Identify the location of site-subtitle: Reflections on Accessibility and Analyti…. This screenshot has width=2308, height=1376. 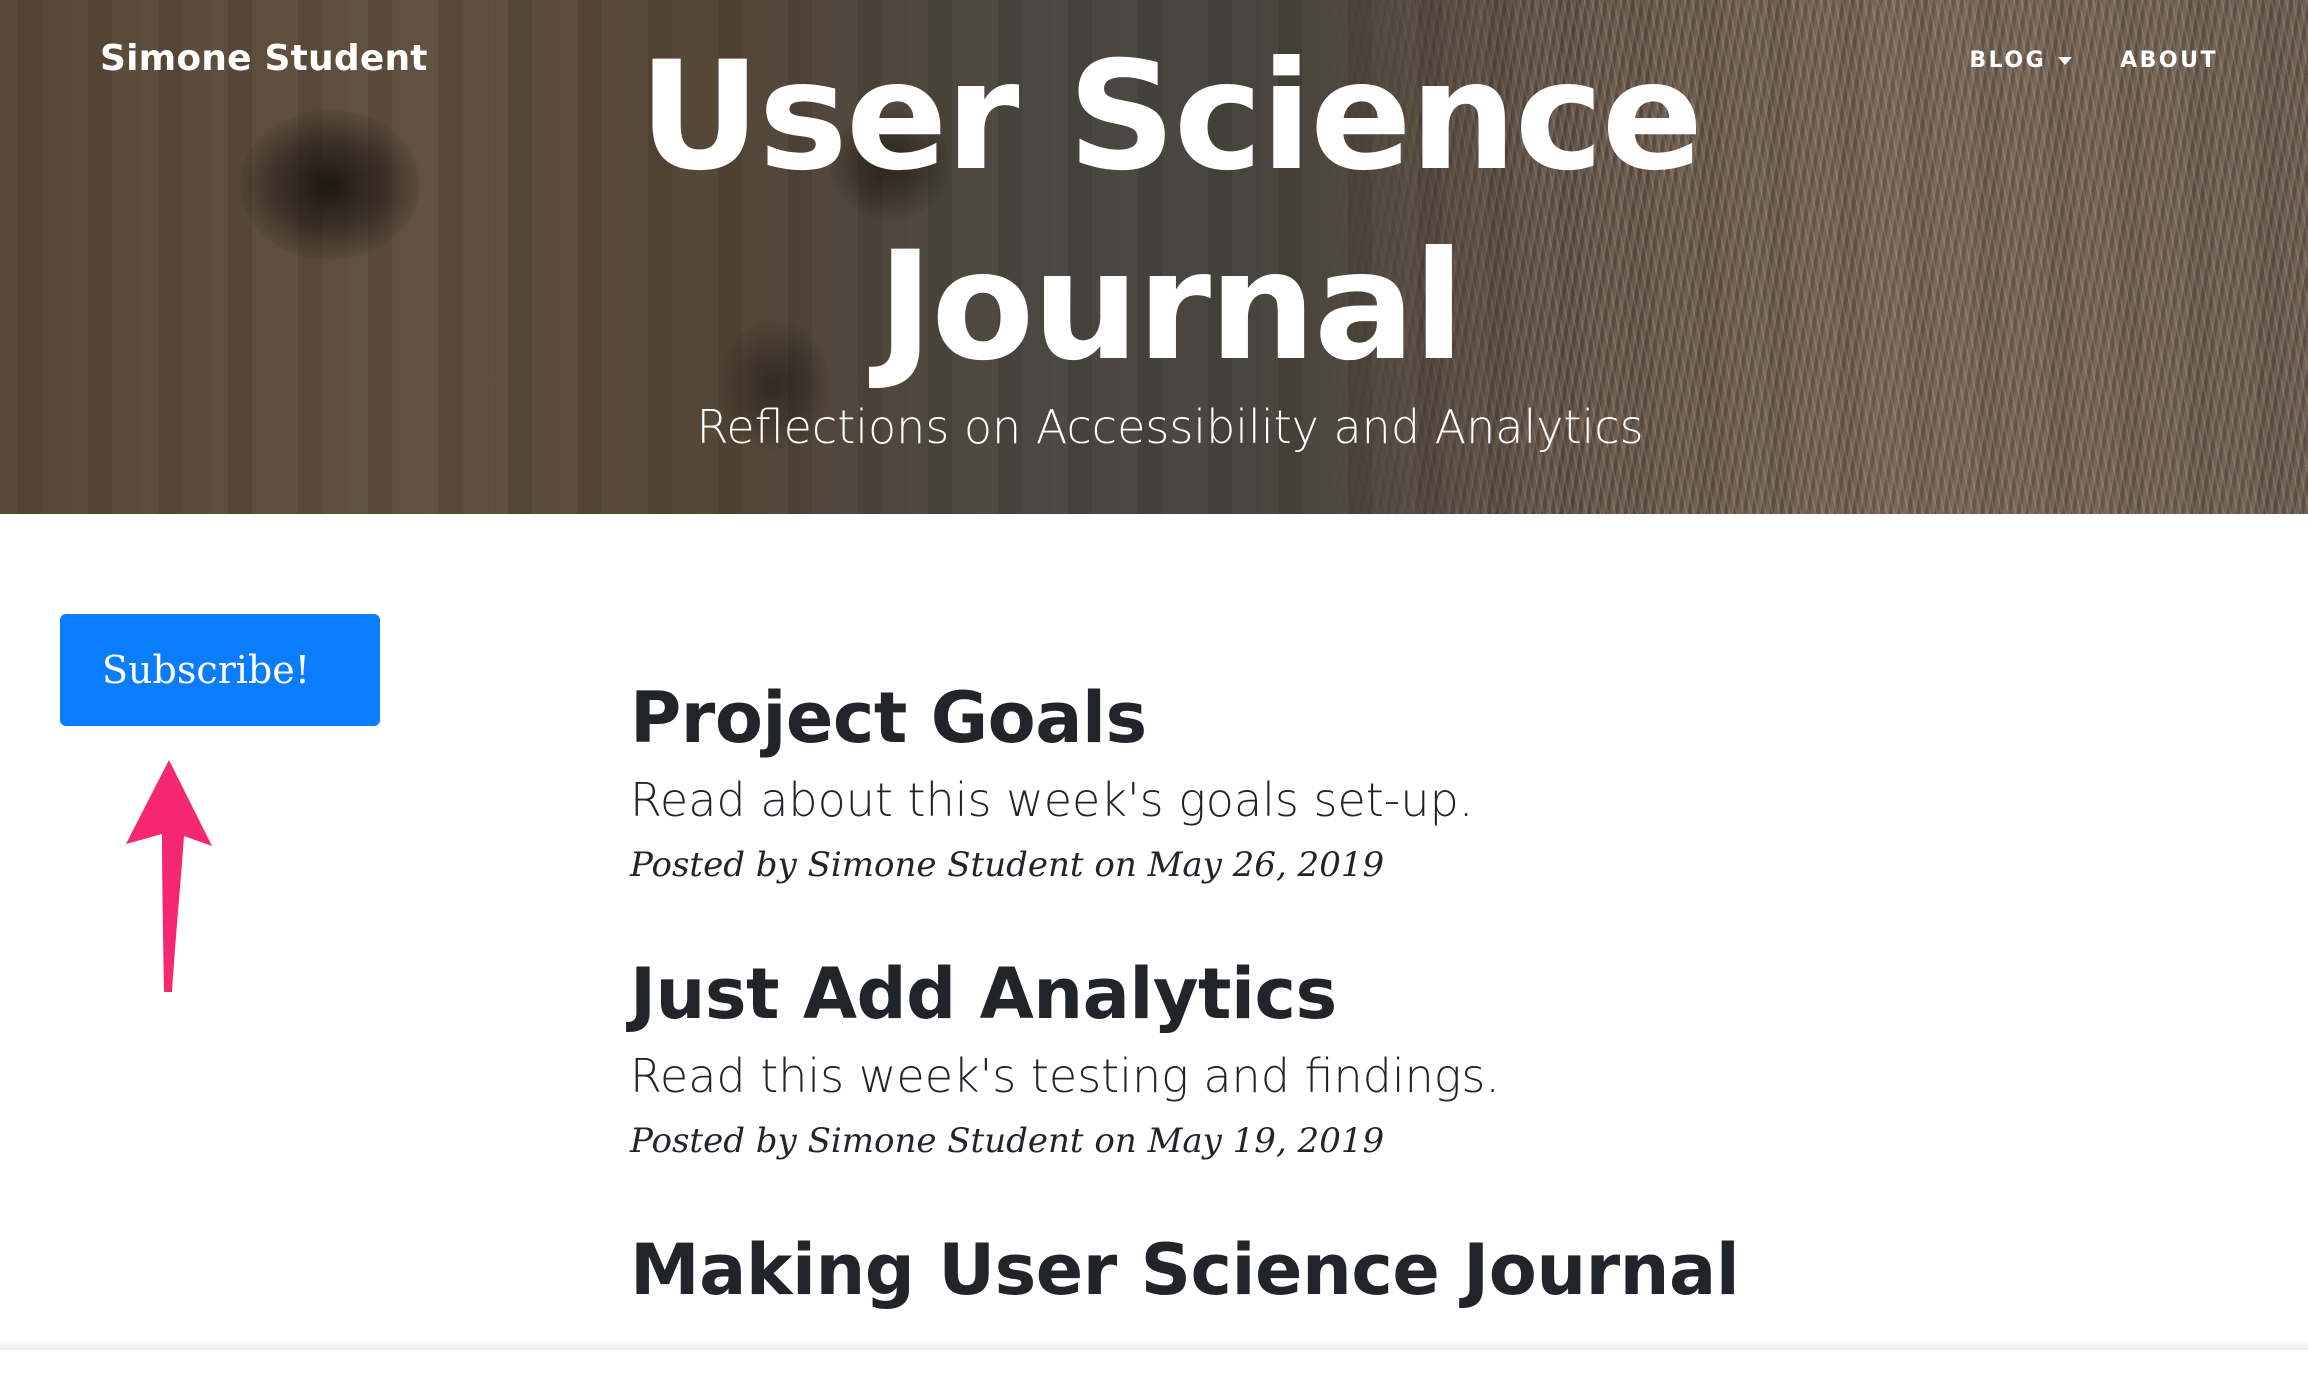
(1154, 427).